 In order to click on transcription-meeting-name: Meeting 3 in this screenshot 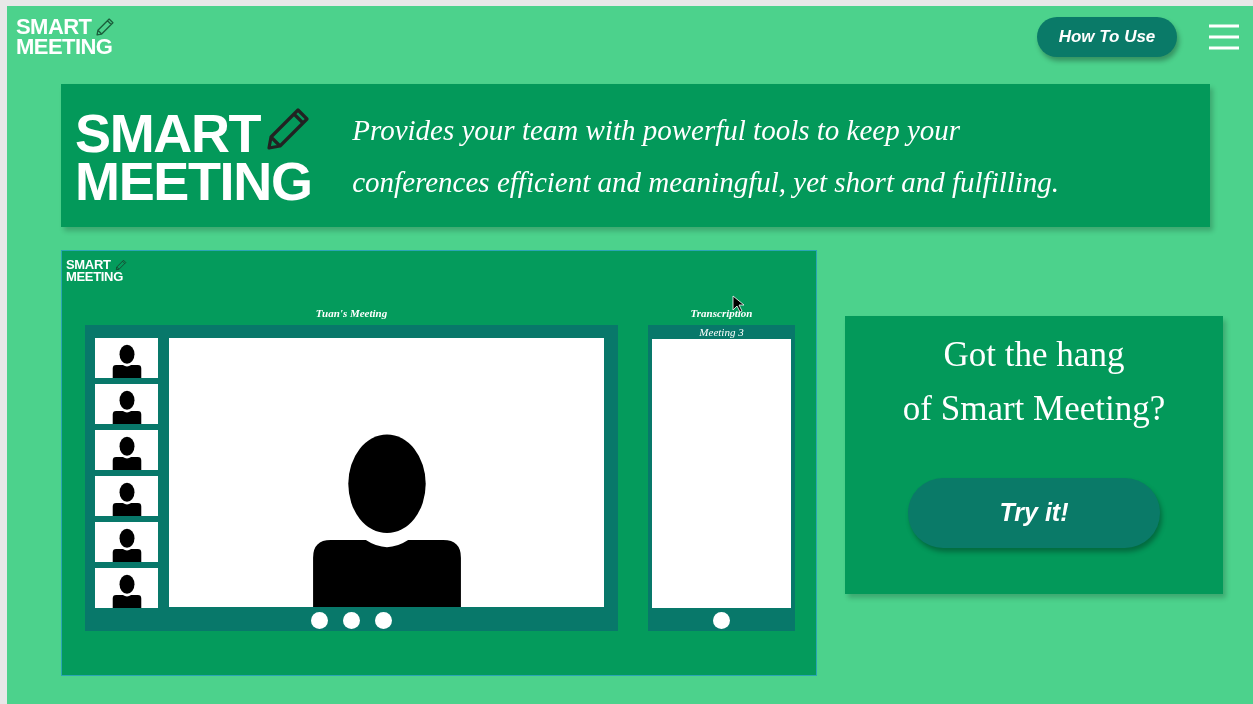, I will do `click(721, 332)`.